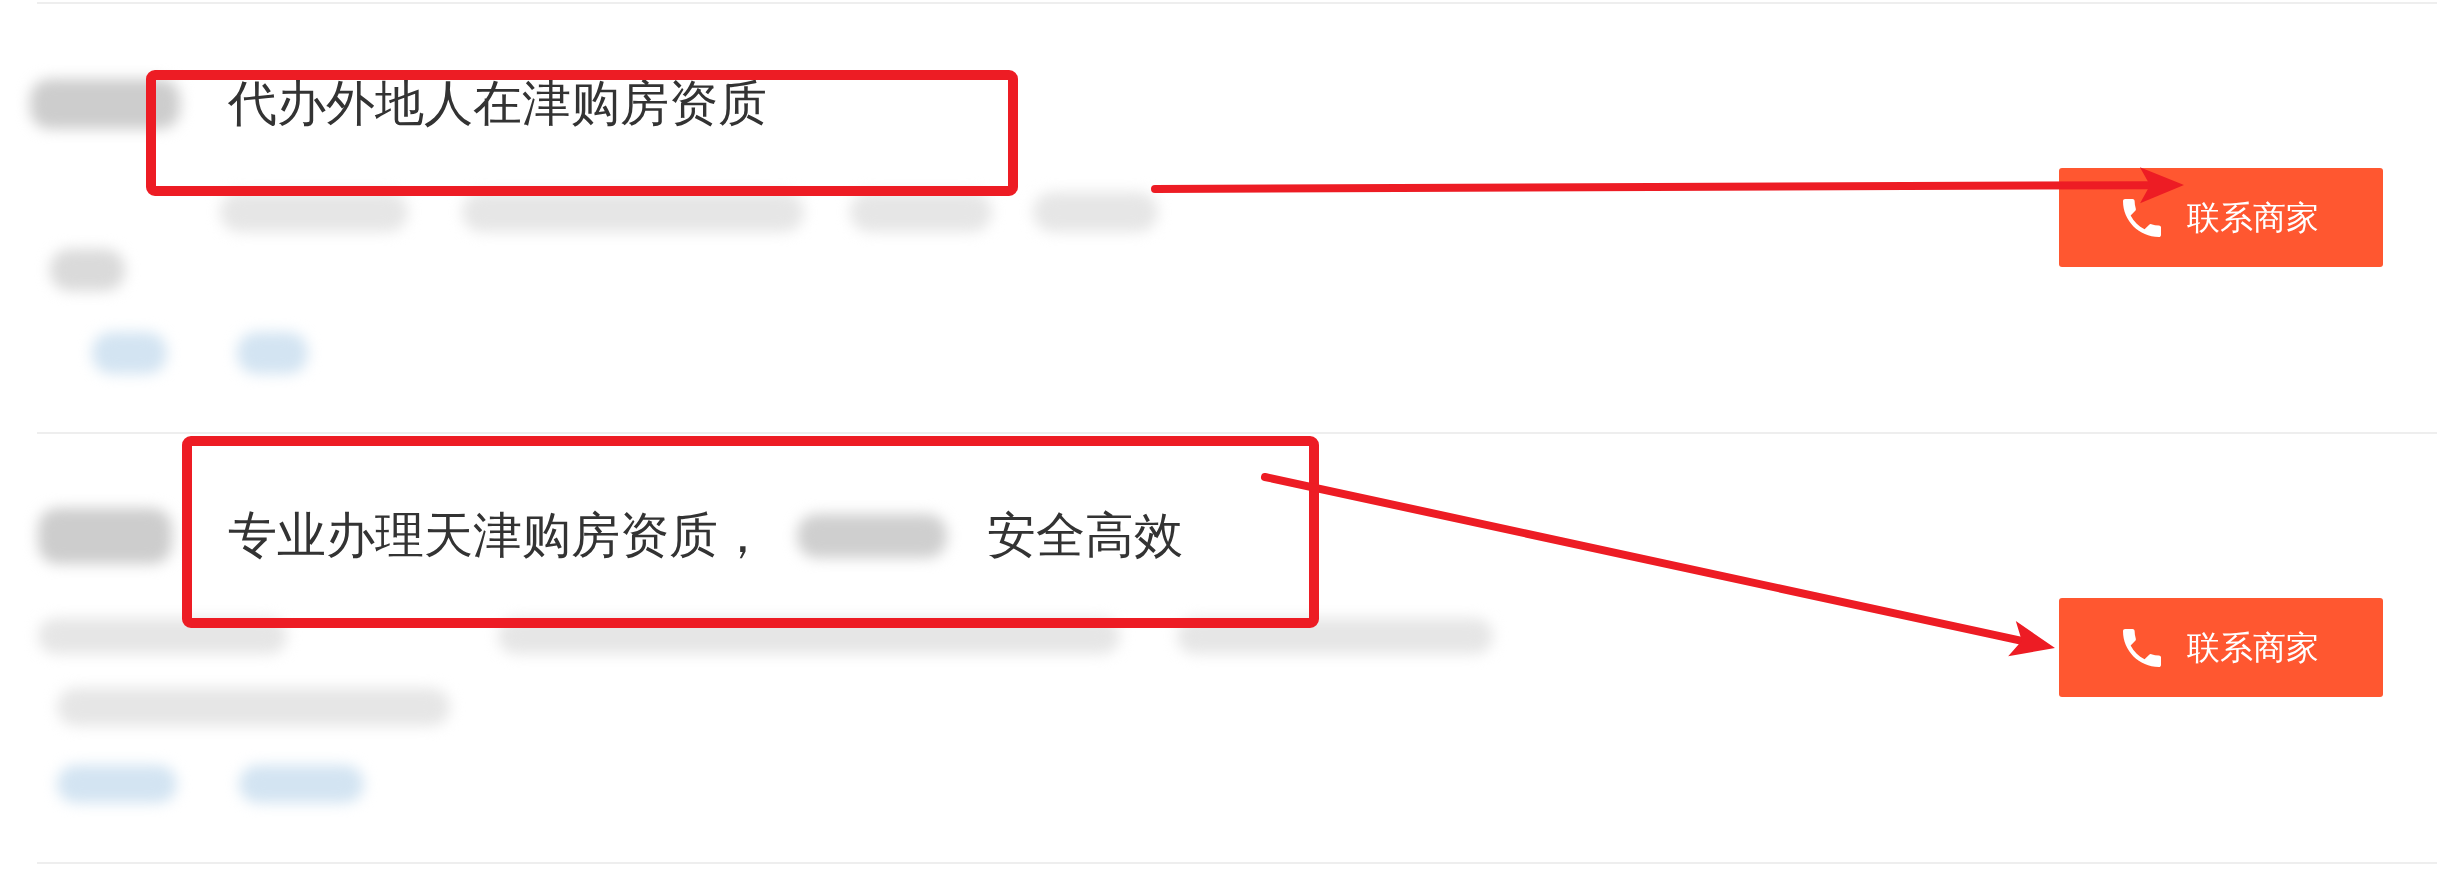  I want to click on listing-title: 代办外地人在津购房资质, so click(497, 104).